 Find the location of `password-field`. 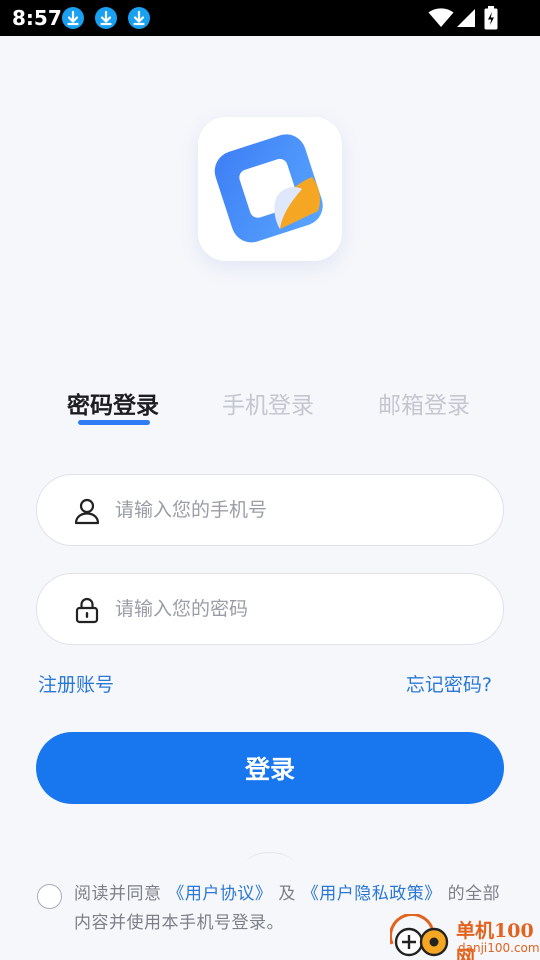

password-field is located at coordinates (270, 609).